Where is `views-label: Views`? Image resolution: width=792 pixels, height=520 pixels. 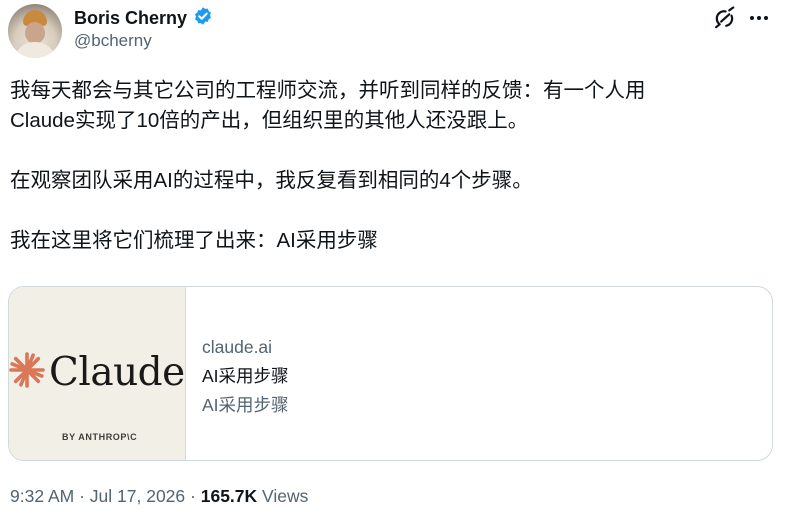 views-label: Views is located at coordinates (285, 496).